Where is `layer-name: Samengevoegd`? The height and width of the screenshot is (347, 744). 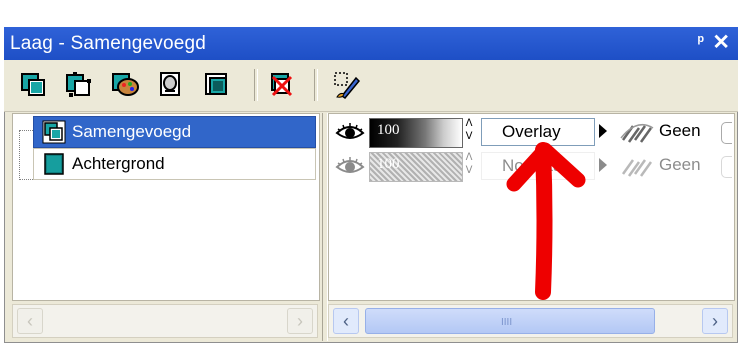 layer-name: Samengevoegd is located at coordinates (132, 131).